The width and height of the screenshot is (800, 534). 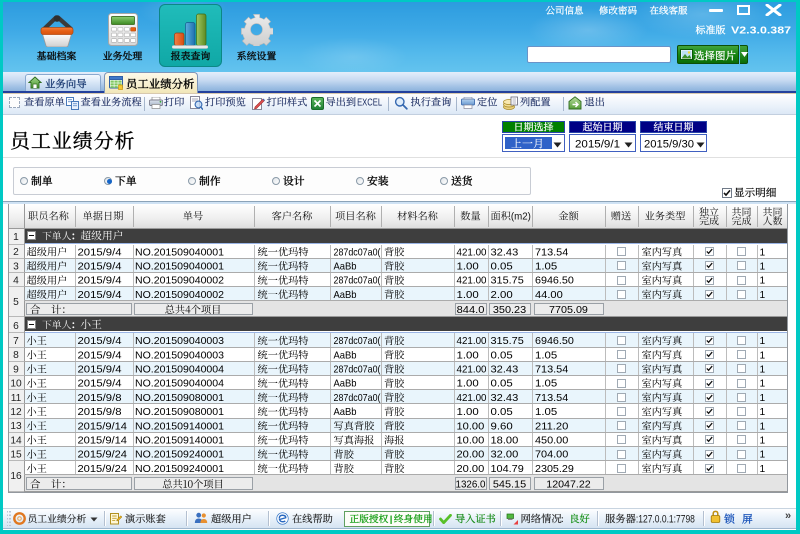 What do you see at coordinates (552, 455) in the screenshot?
I see `svg-text: 704.00` at bounding box center [552, 455].